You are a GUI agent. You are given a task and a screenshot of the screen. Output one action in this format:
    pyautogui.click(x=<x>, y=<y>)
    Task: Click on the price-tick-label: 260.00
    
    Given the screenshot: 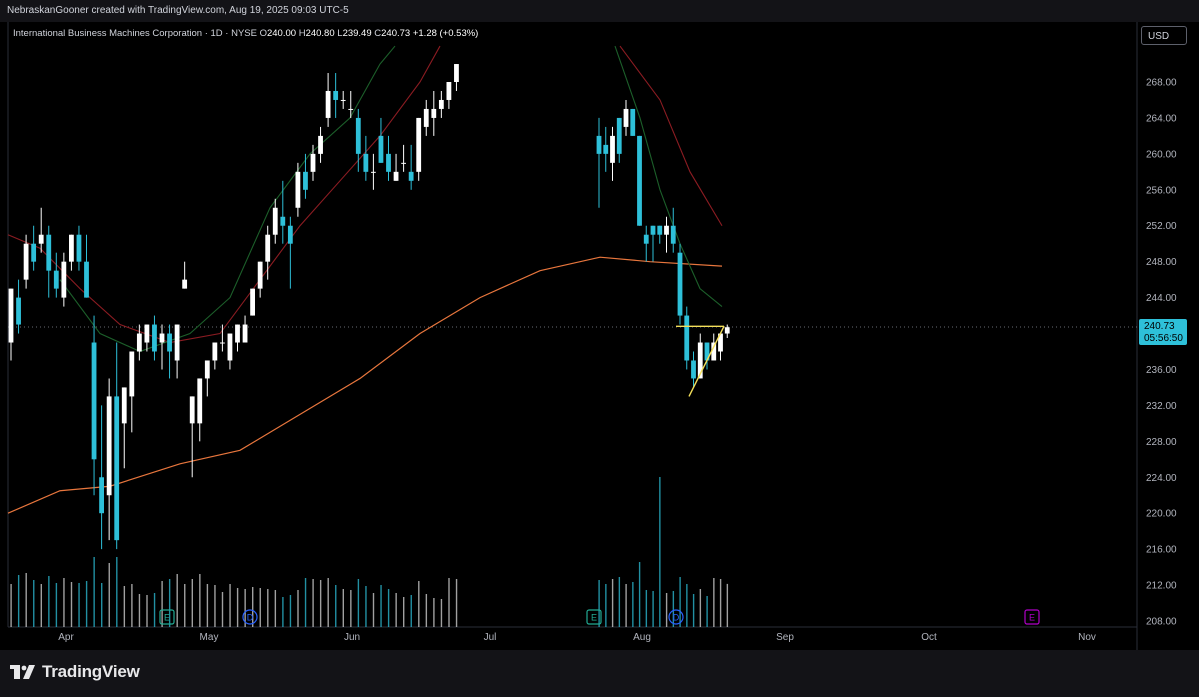 What is the action you would take?
    pyautogui.click(x=1161, y=154)
    